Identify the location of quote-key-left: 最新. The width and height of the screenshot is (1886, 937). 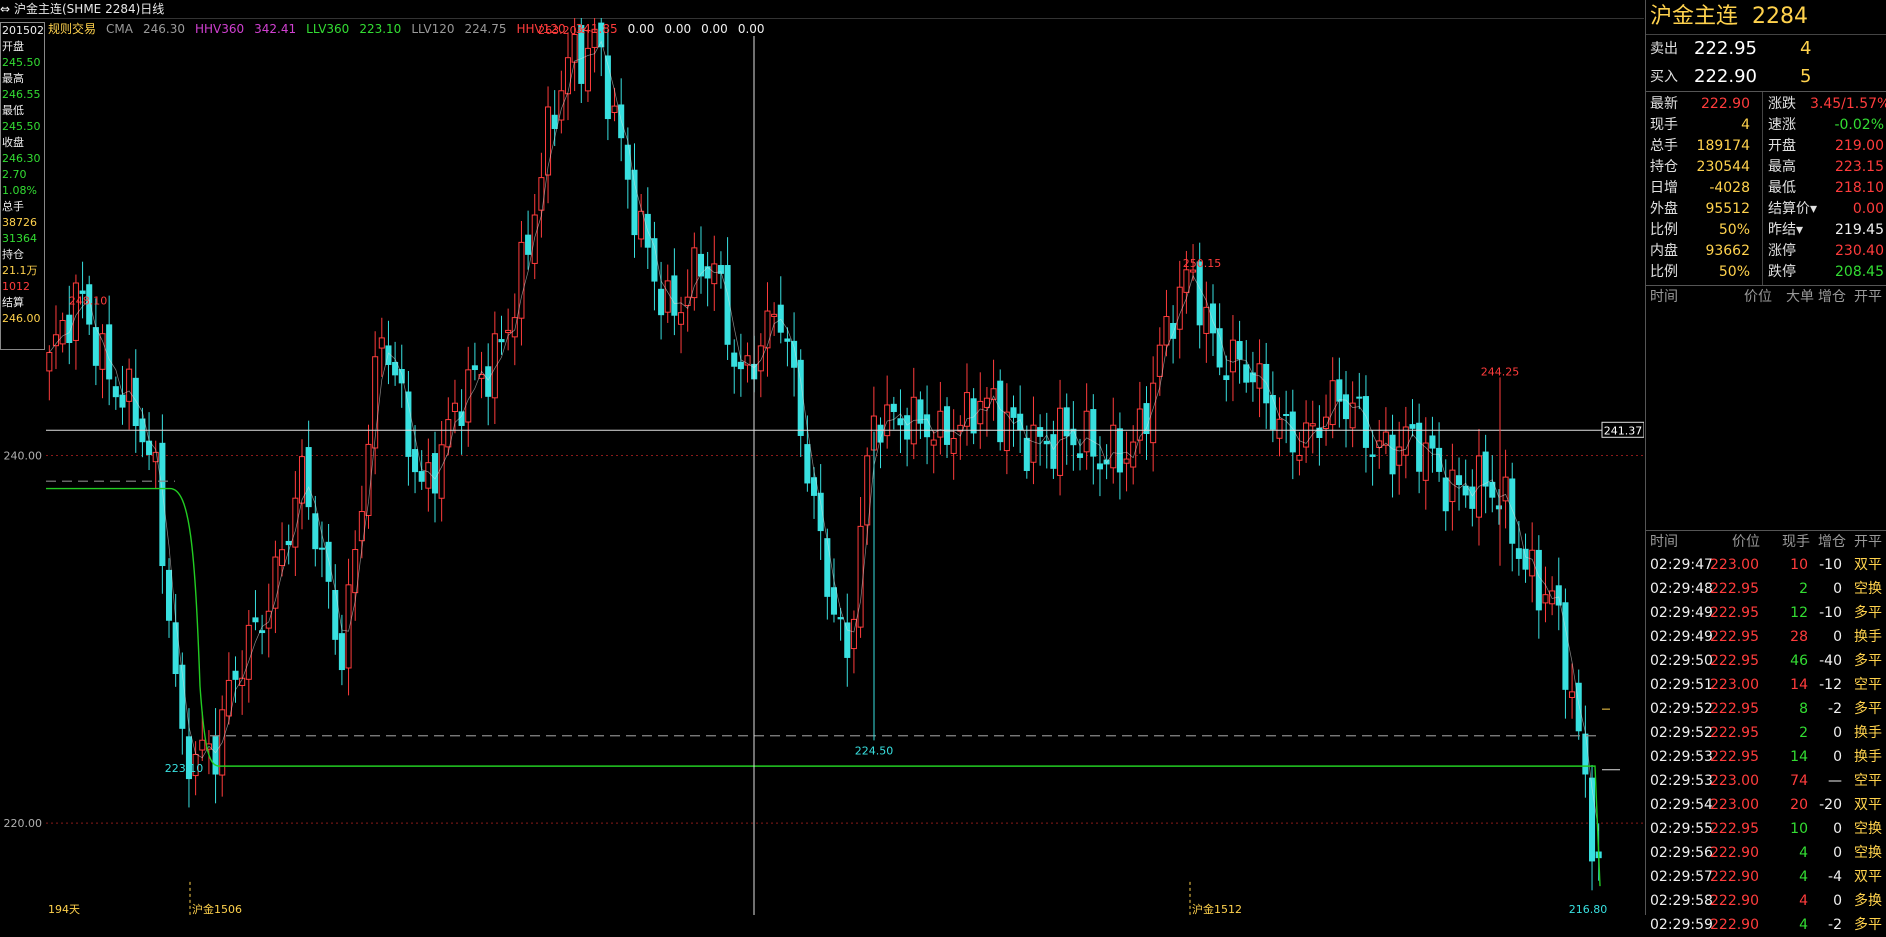
(1664, 104).